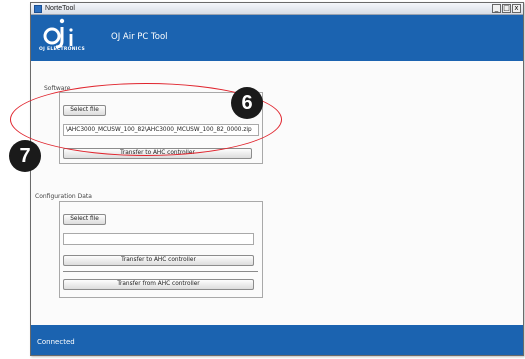  I want to click on oj-logo-icon, so click(58, 33).